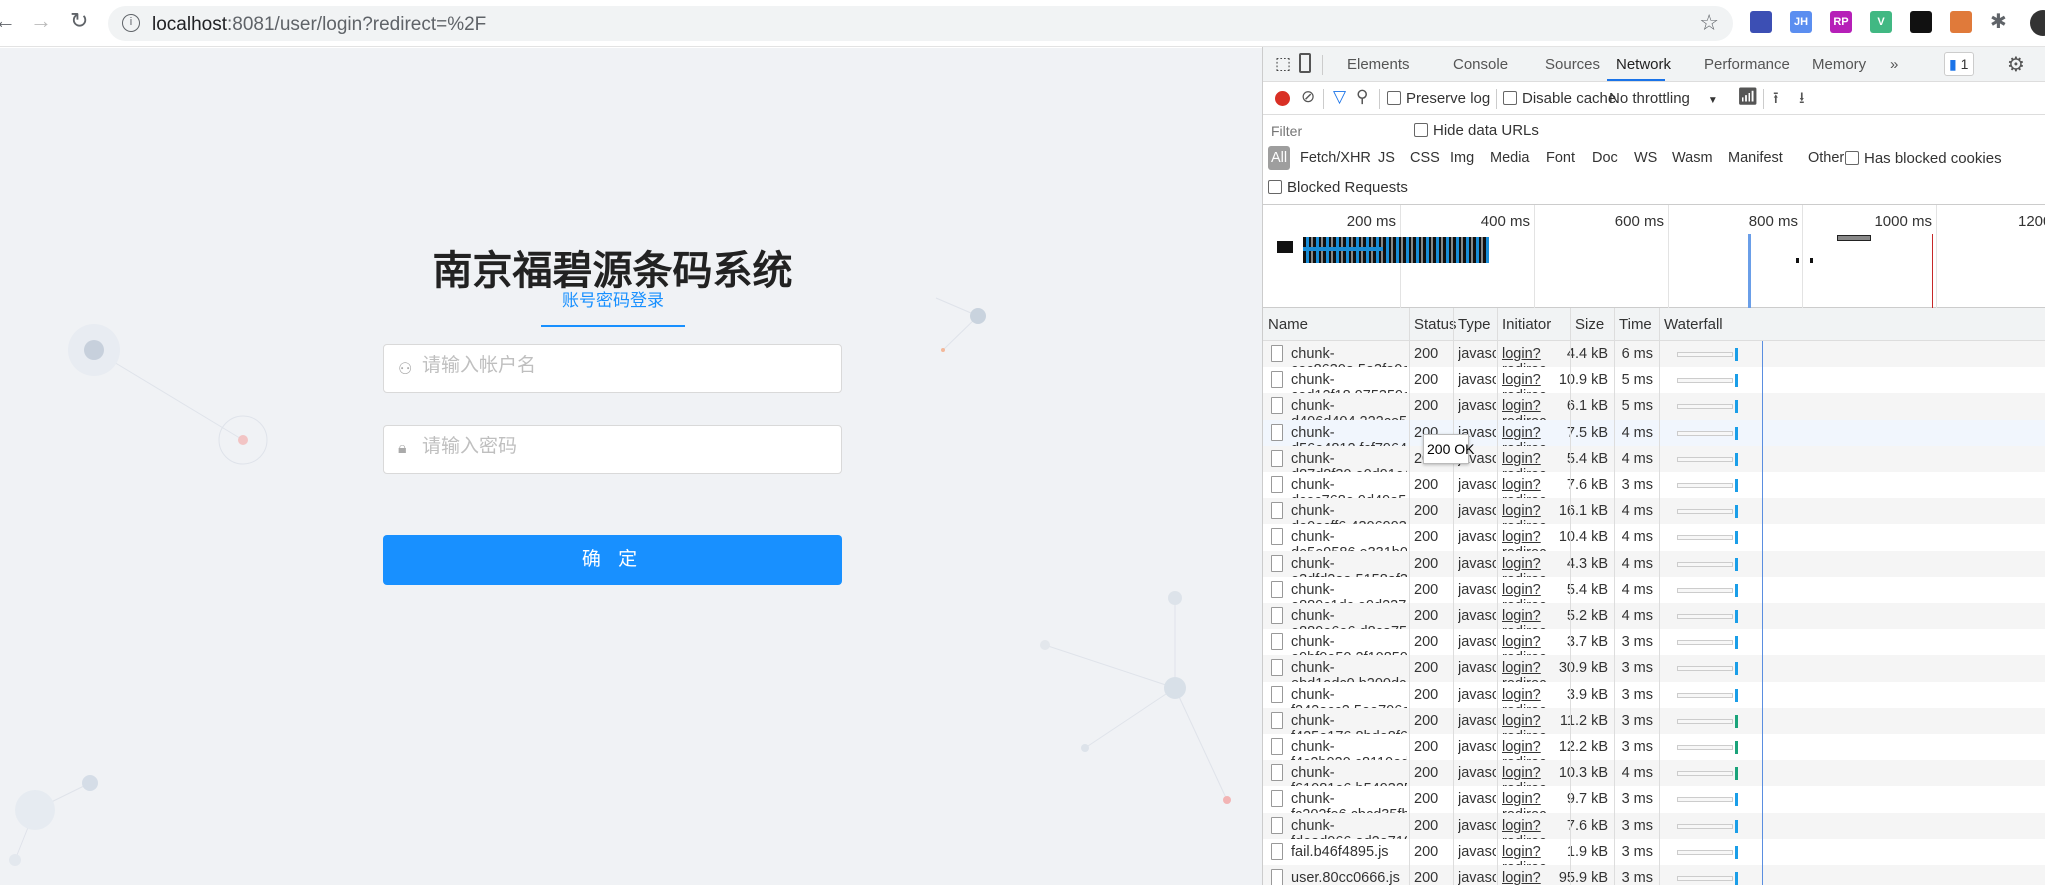  What do you see at coordinates (1776, 100) in the screenshot?
I see `import-har-icon: ⭱` at bounding box center [1776, 100].